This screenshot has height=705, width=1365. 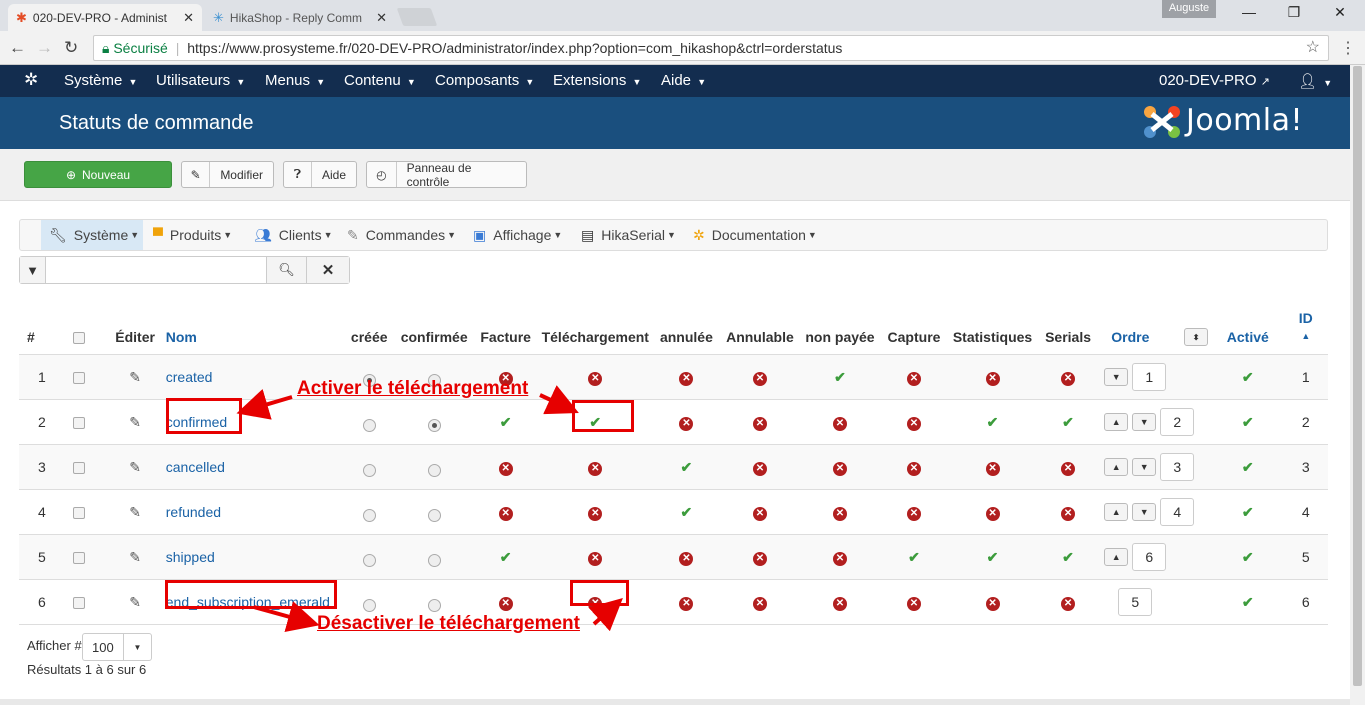 I want to click on order-input: 5, so click(x=1135, y=602).